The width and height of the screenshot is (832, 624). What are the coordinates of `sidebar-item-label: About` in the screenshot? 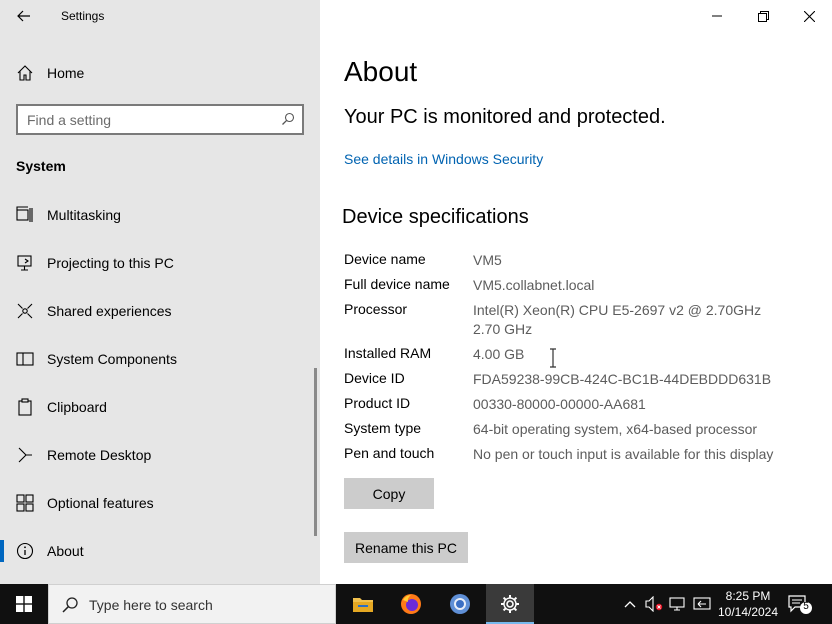 It's located at (65, 551).